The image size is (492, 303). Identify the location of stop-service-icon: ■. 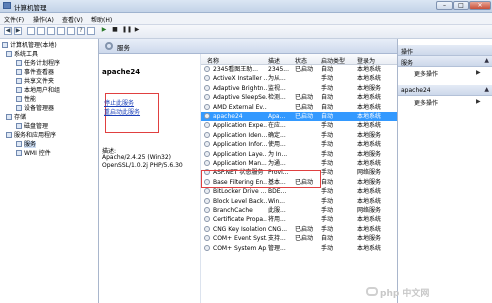
(115, 31).